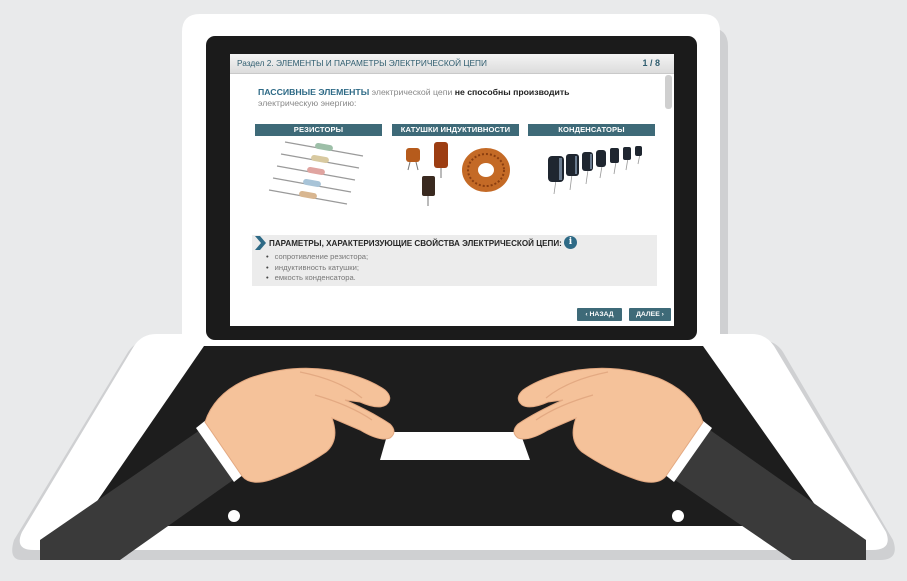 The height and width of the screenshot is (581, 907). What do you see at coordinates (260, 243) in the screenshot?
I see `chevron-right-icon` at bounding box center [260, 243].